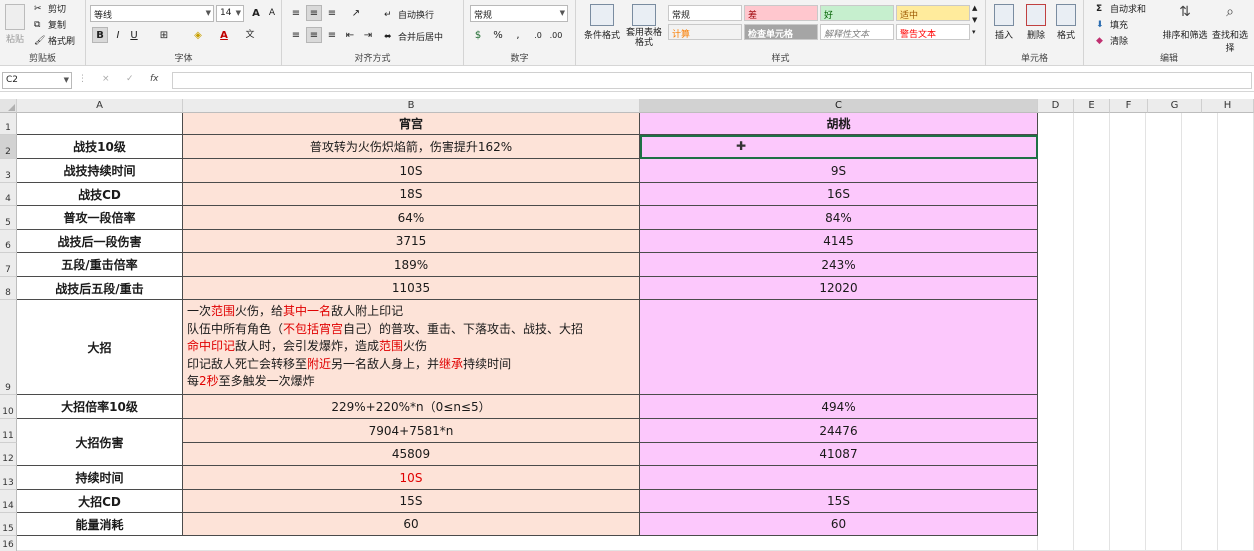 This screenshot has width=1254, height=551. I want to click on column-header-c: C, so click(839, 106).